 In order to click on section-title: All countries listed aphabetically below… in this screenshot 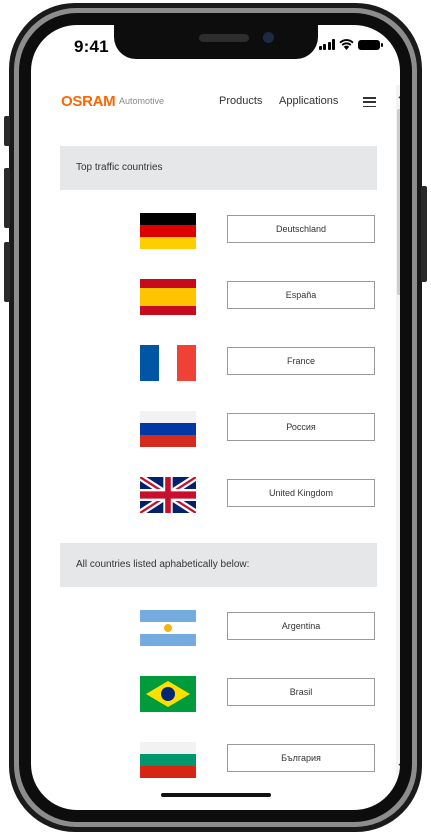, I will do `click(163, 564)`.